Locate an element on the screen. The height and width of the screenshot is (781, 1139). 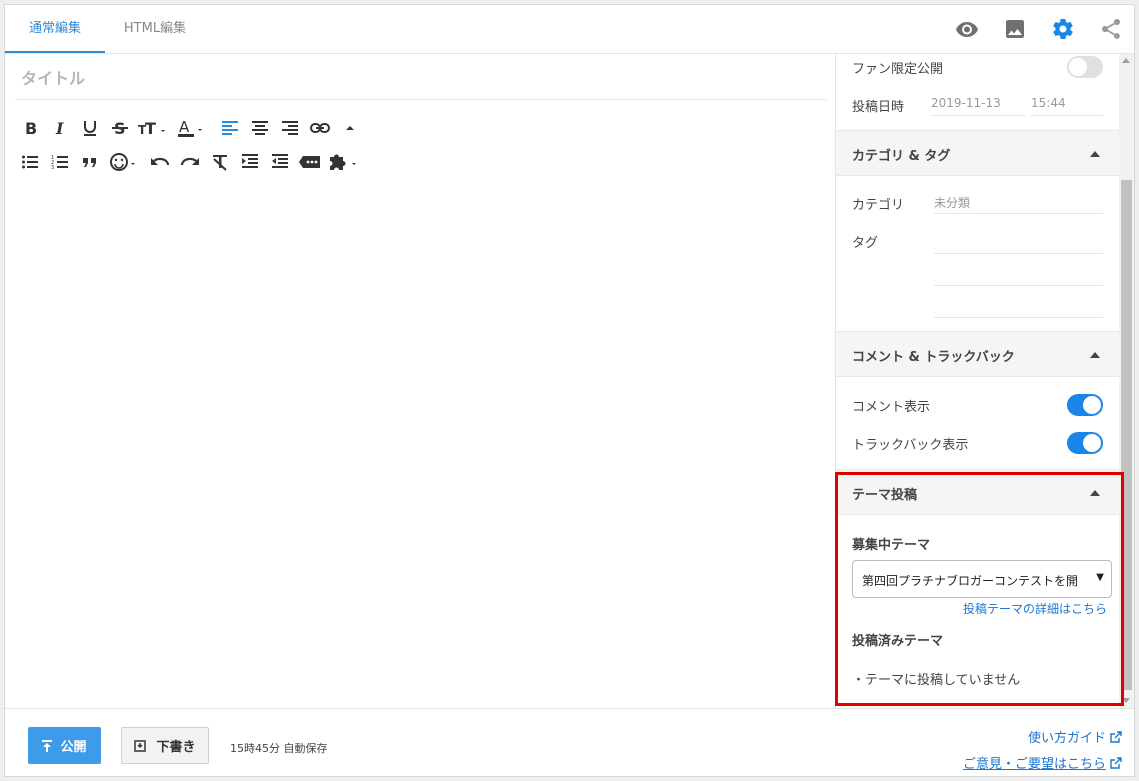
underline-icon is located at coordinates (90, 128).